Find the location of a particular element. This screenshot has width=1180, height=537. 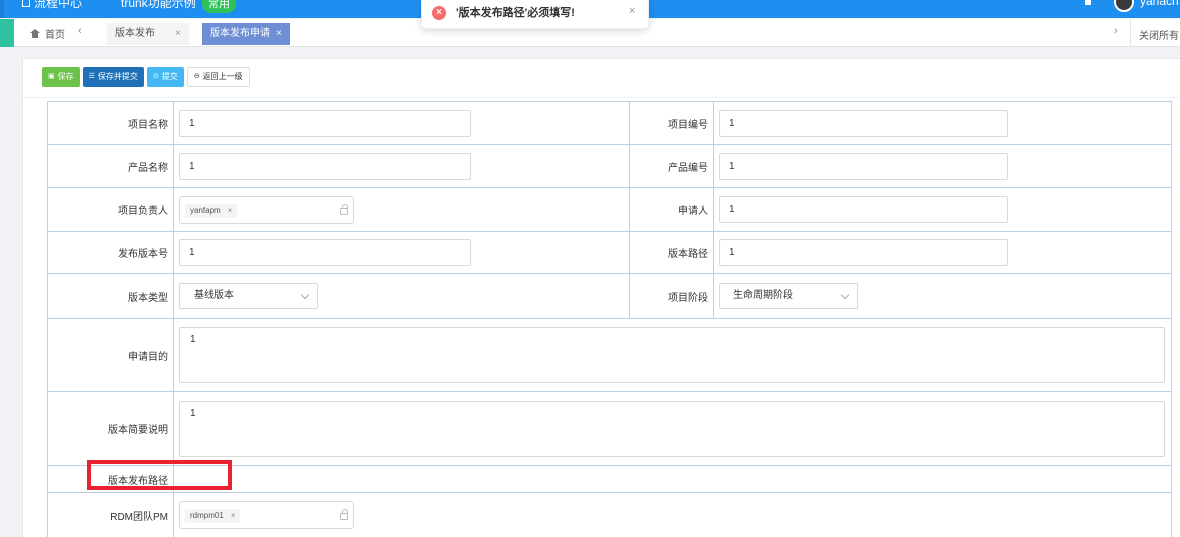

version-type-label: 版本类型 is located at coordinates (110, 296).